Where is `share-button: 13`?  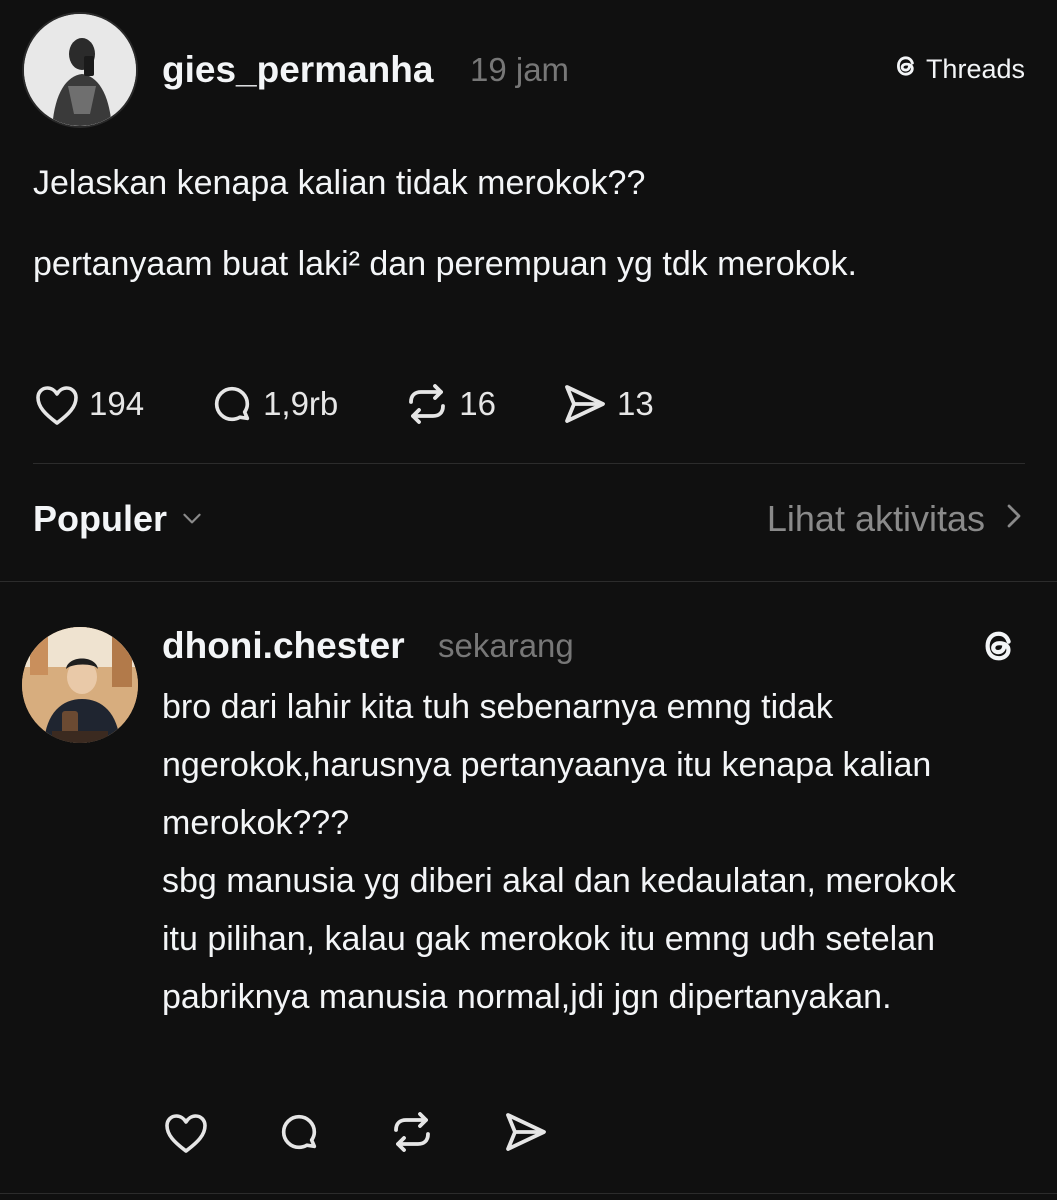
share-button: 13 is located at coordinates (607, 404).